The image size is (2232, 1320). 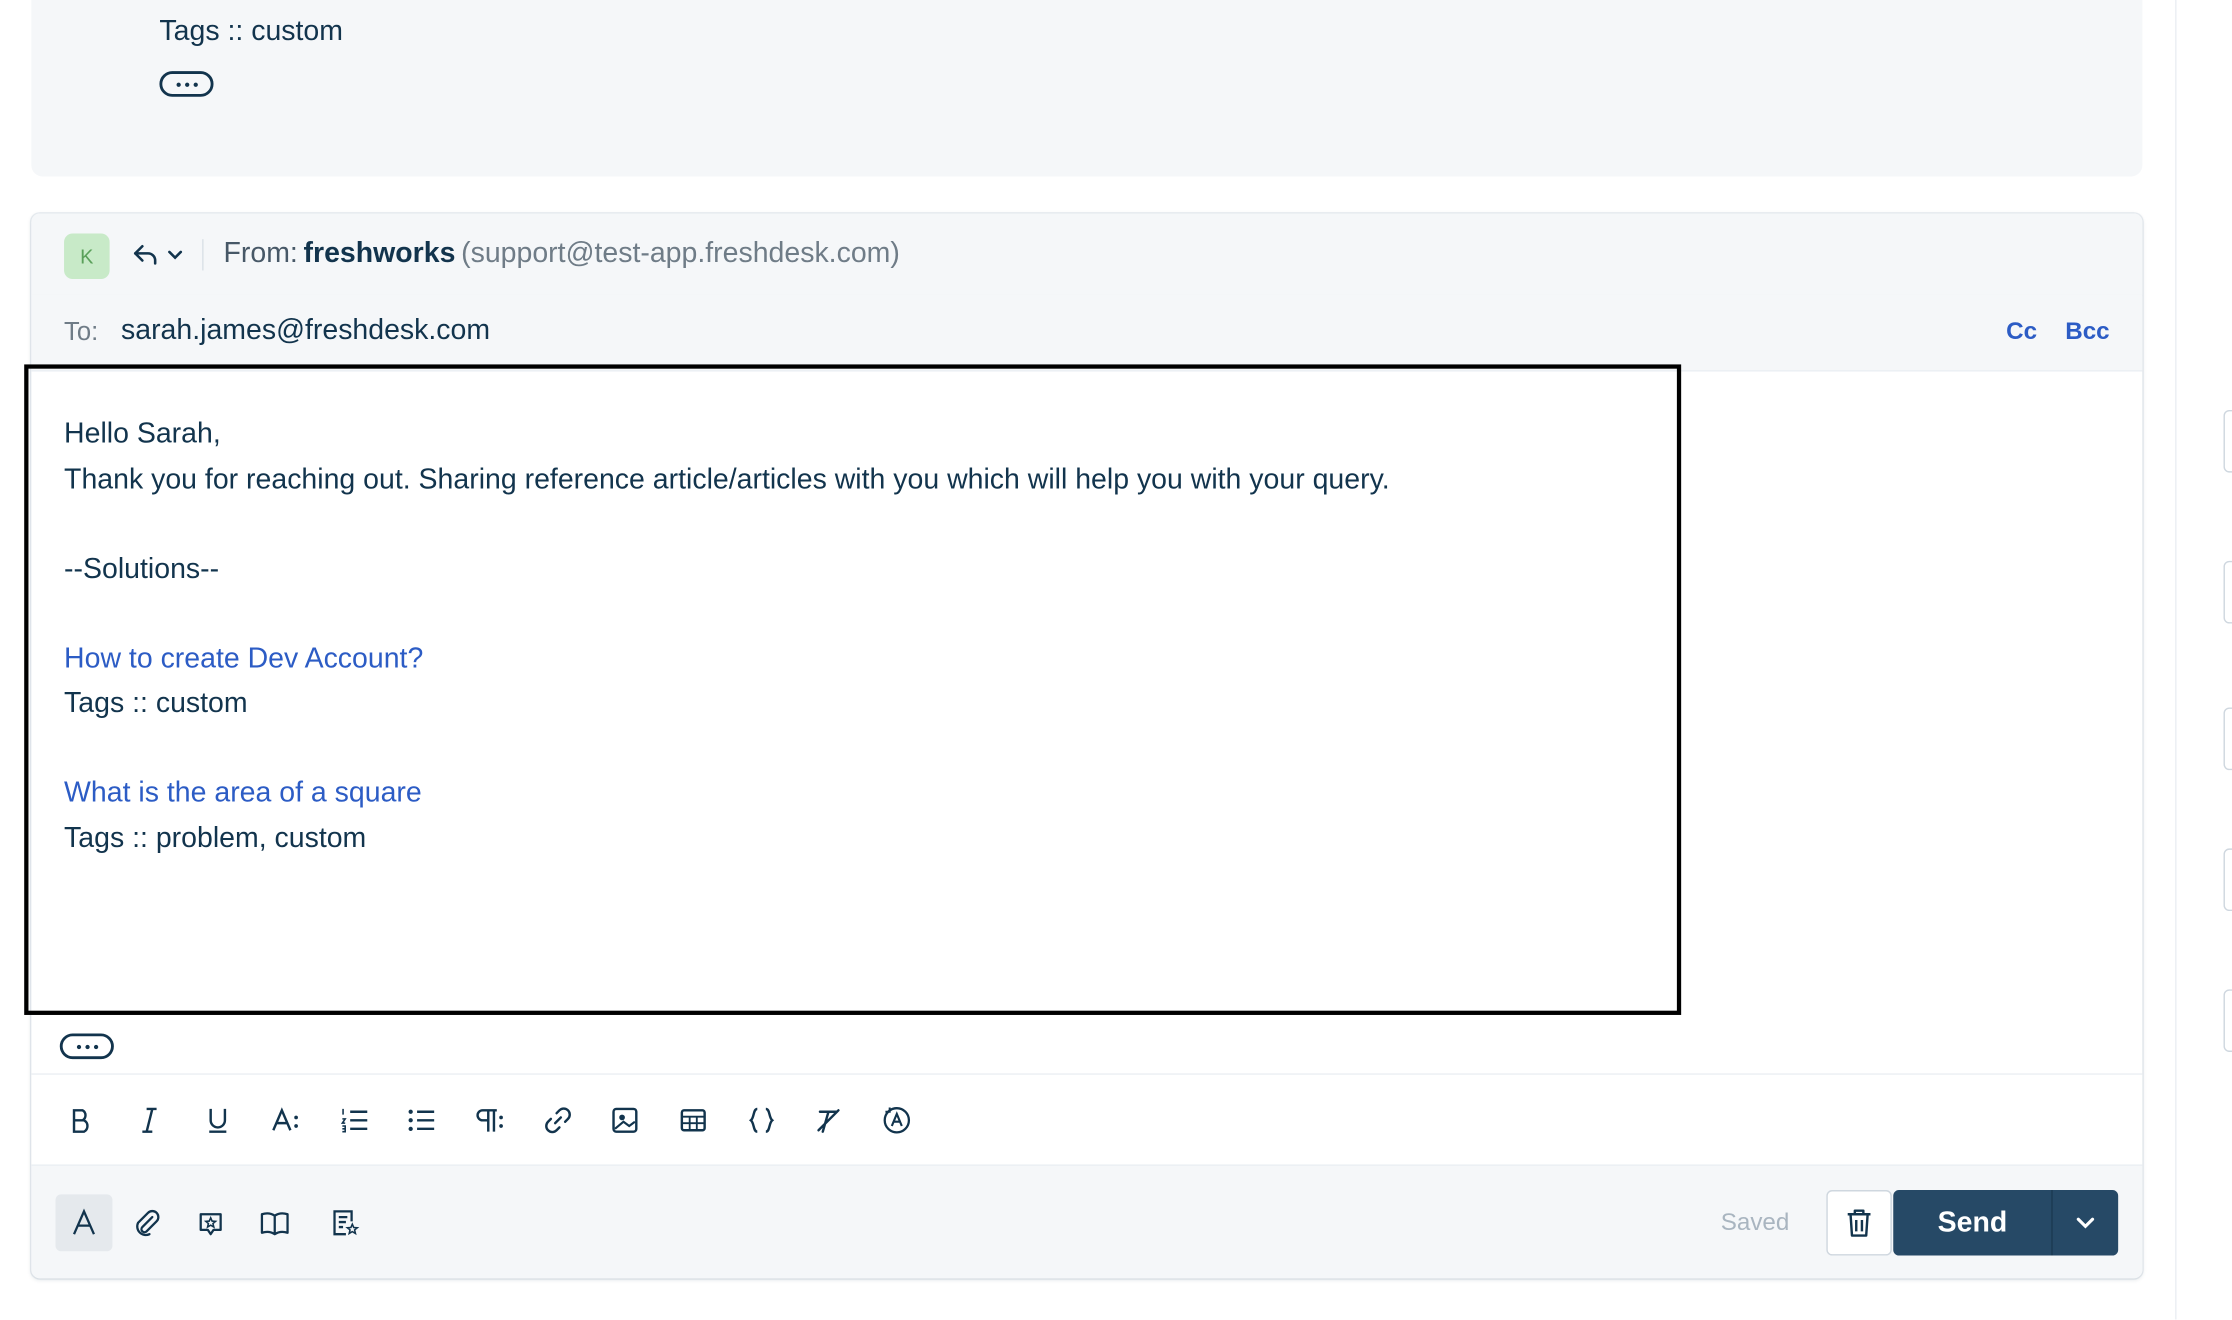 I want to click on article-link-2: What is the area of a square, so click(x=727, y=794).